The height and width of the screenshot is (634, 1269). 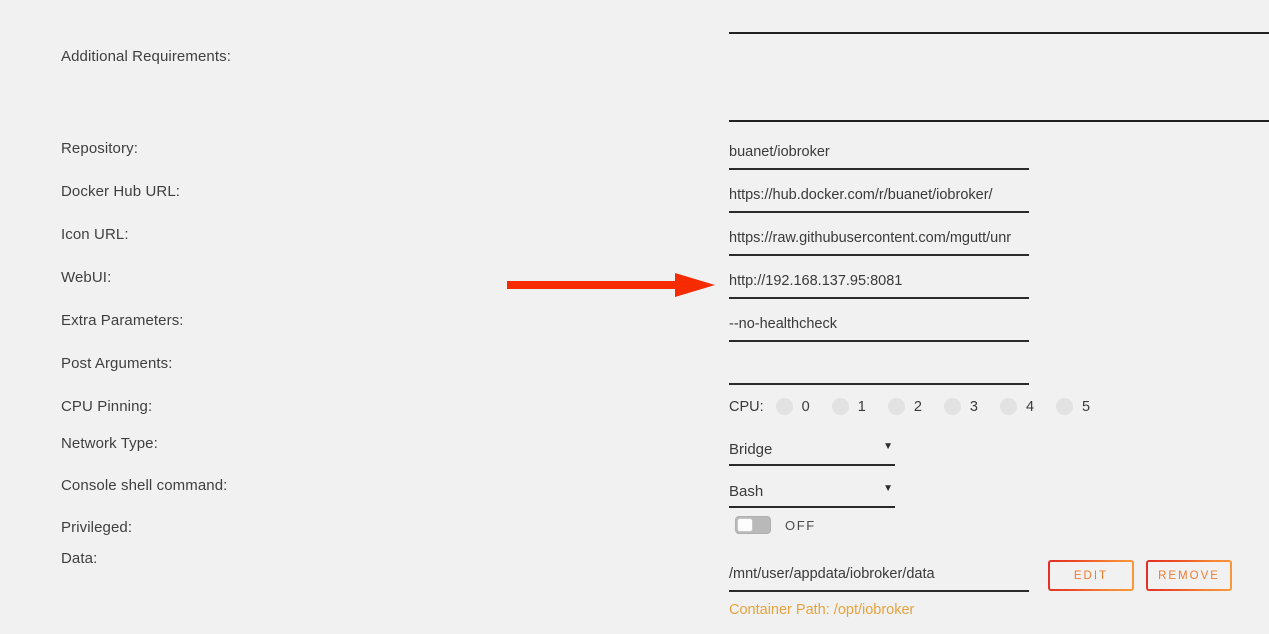 I want to click on cpu-option-0: 0, so click(x=792, y=406).